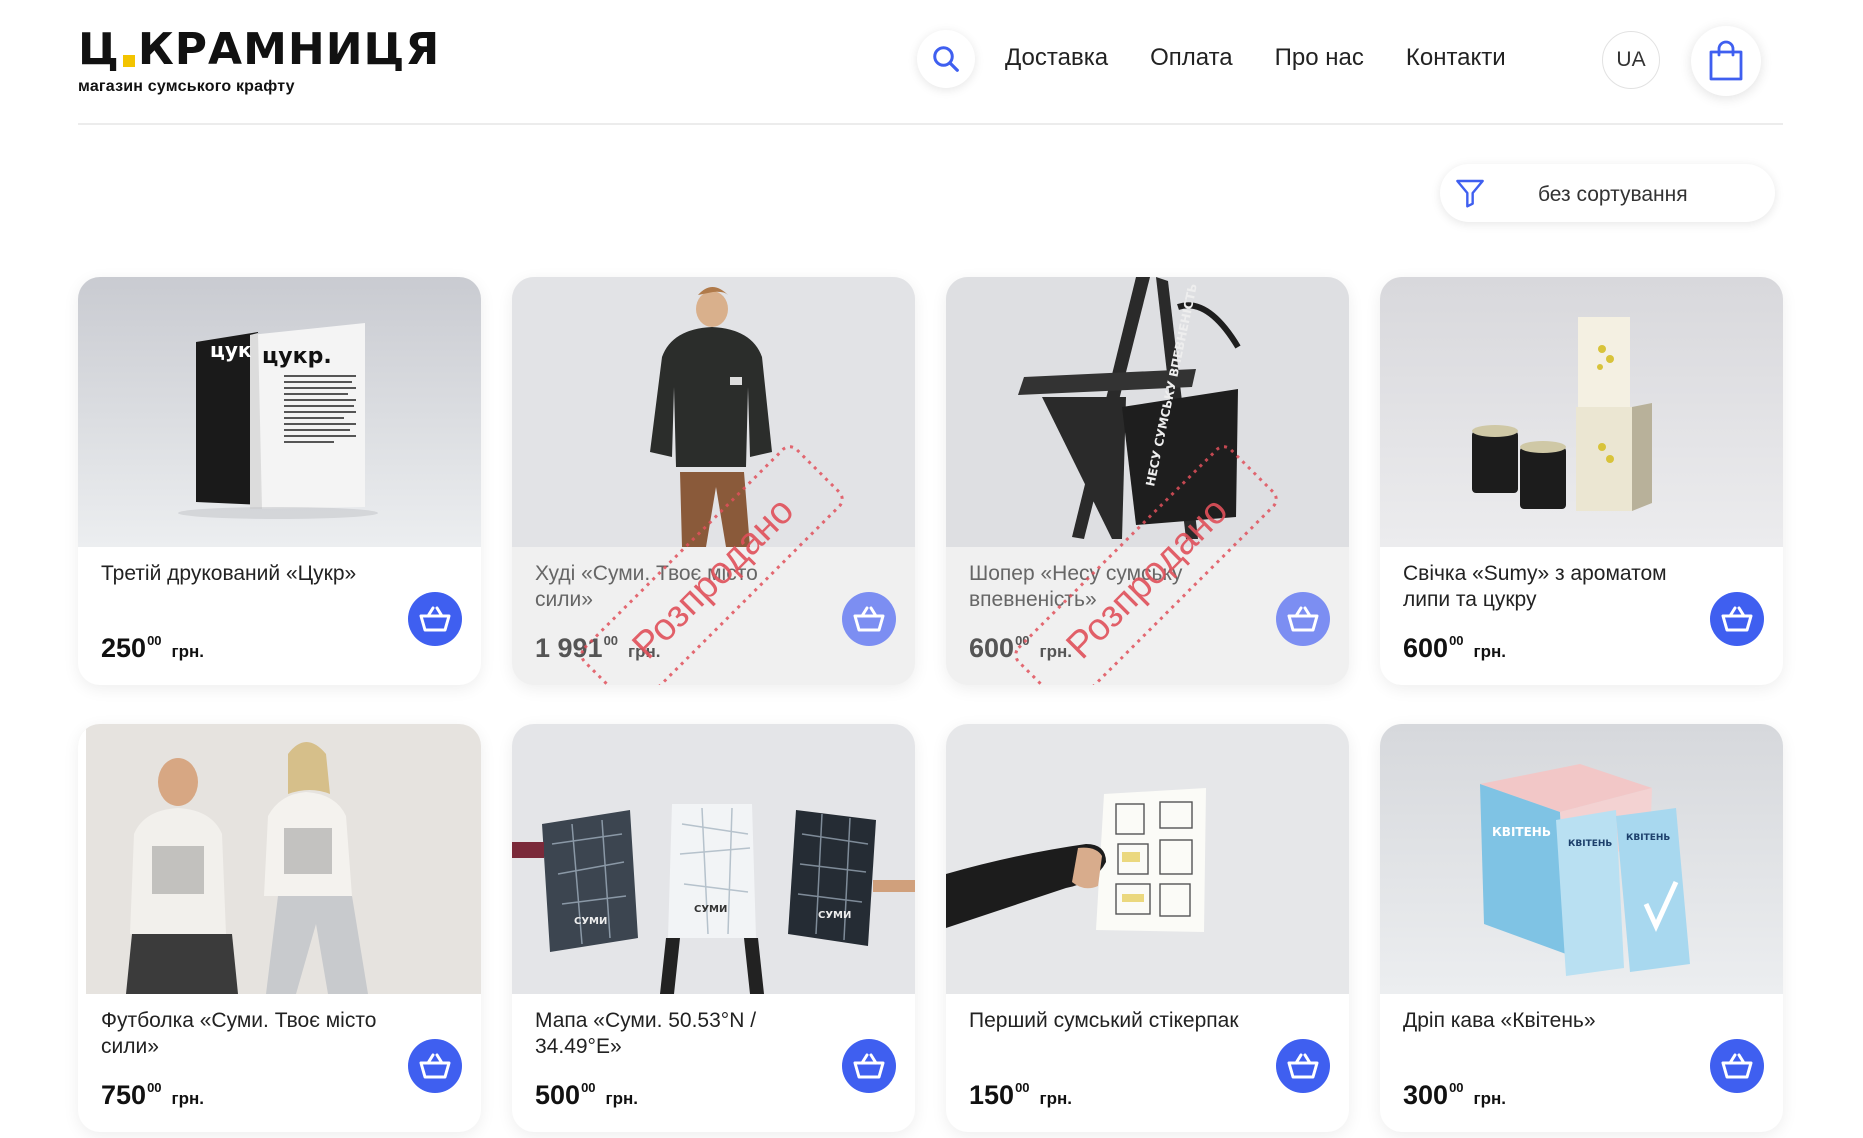 This screenshot has width=1863, height=1138. Describe the element at coordinates (1319, 58) in the screenshot. I see `nav-about: Про нас` at that location.